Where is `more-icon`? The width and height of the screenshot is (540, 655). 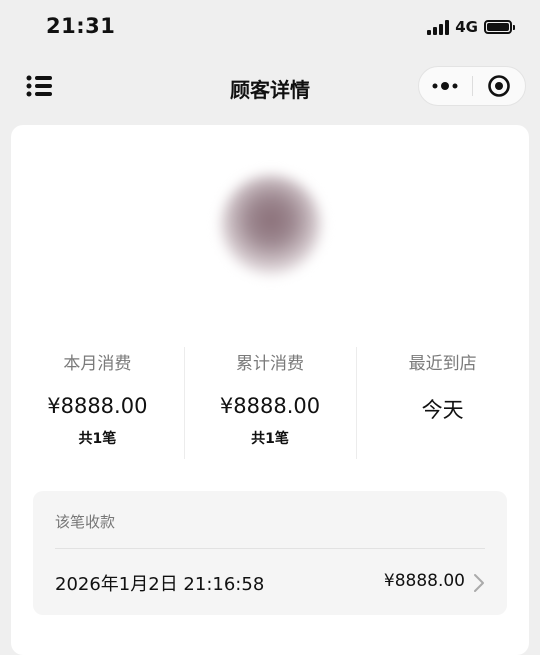
more-icon is located at coordinates (445, 86).